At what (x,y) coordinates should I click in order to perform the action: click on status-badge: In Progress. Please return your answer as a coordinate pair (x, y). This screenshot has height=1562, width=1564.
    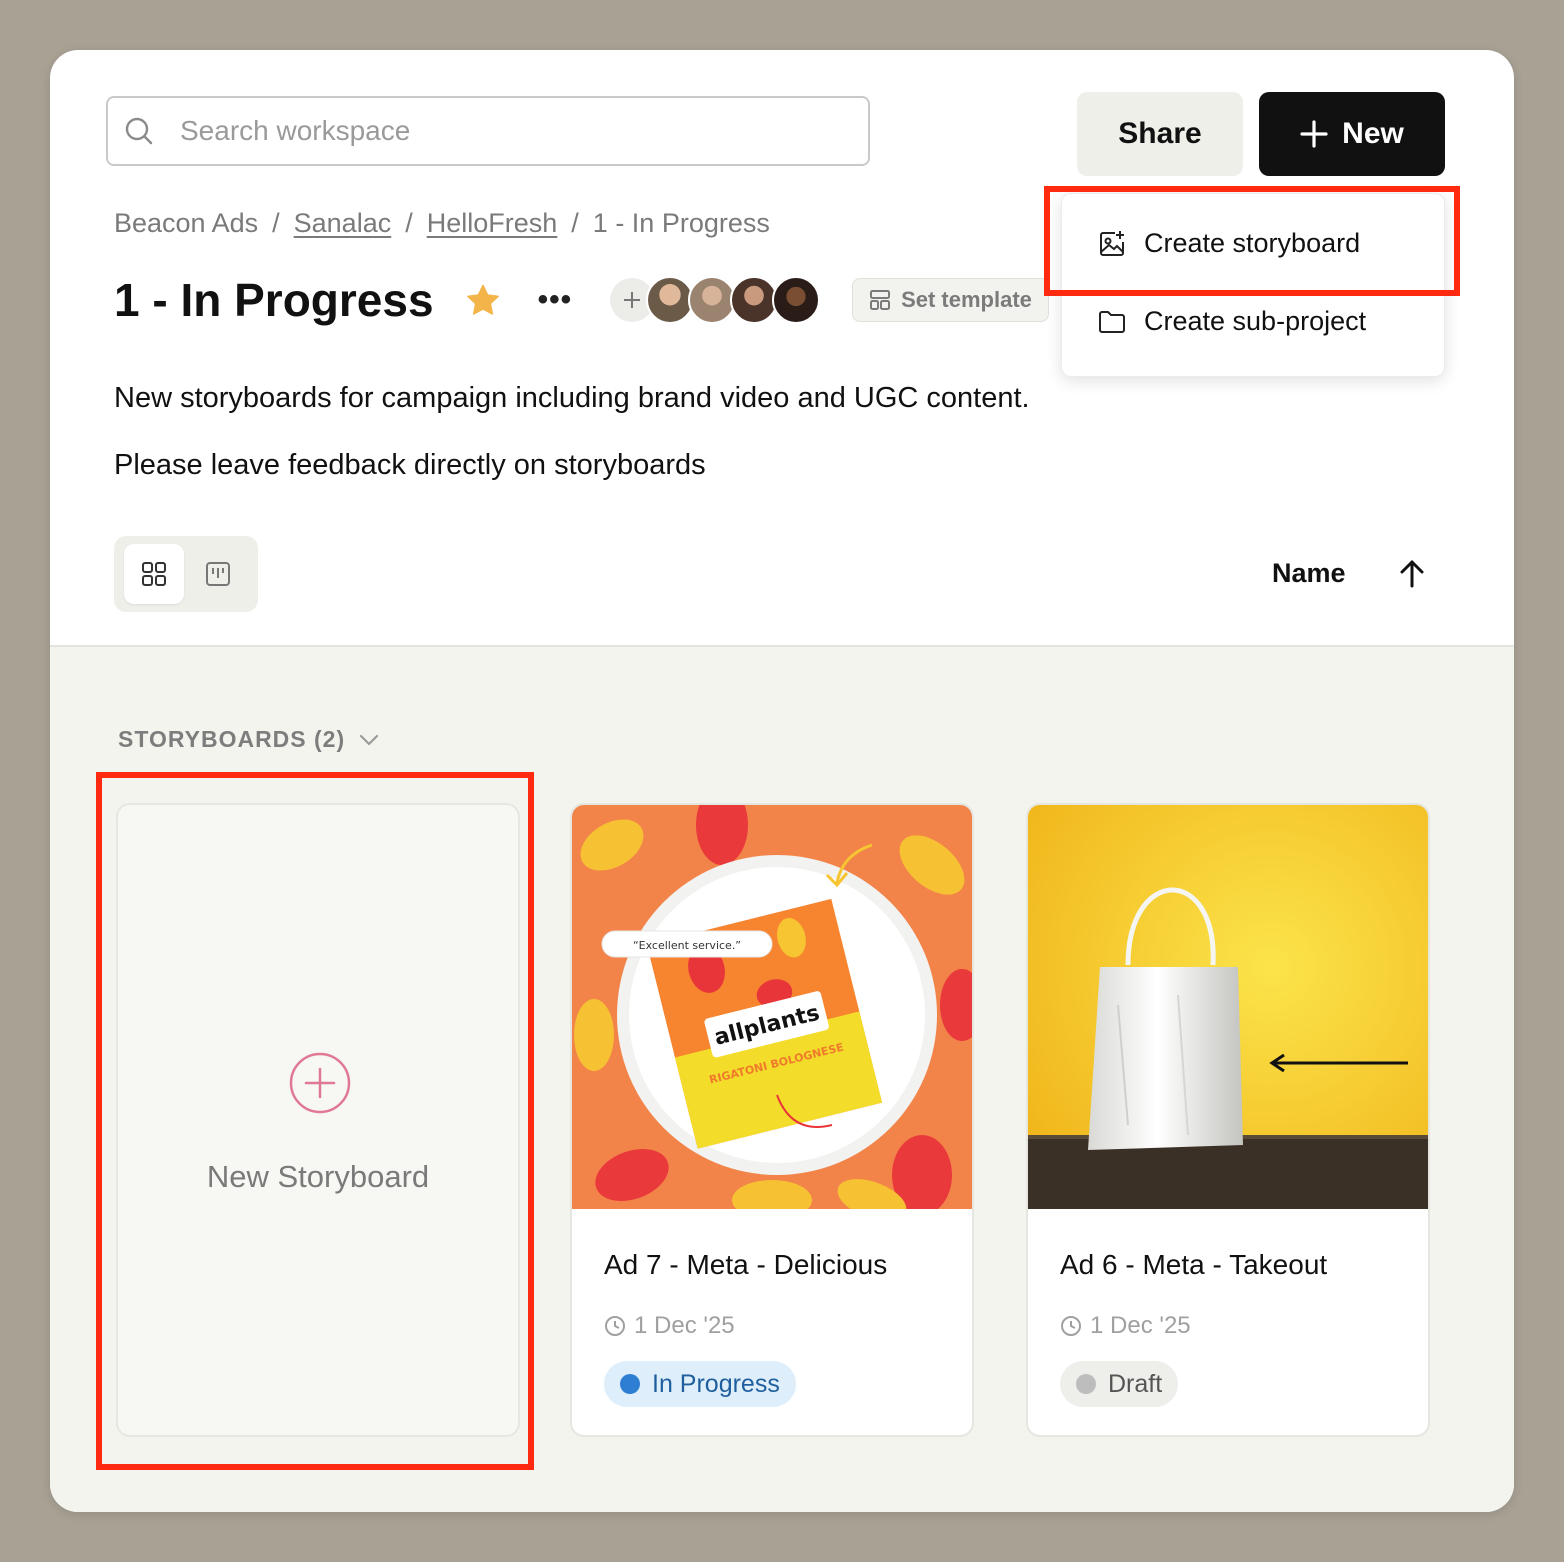
    Looking at the image, I should click on (700, 1384).